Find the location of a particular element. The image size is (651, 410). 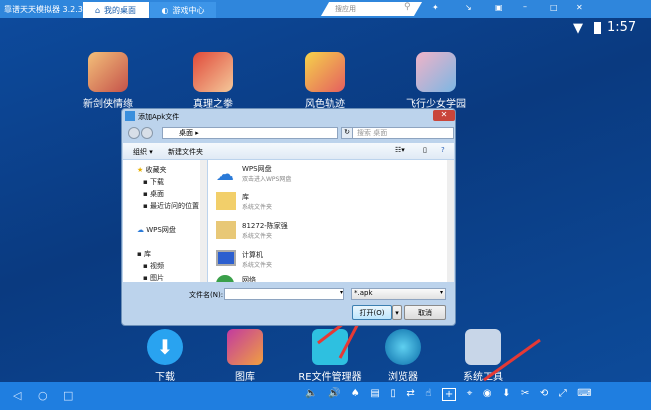

toolbox-icon: ▤ is located at coordinates (374, 394).